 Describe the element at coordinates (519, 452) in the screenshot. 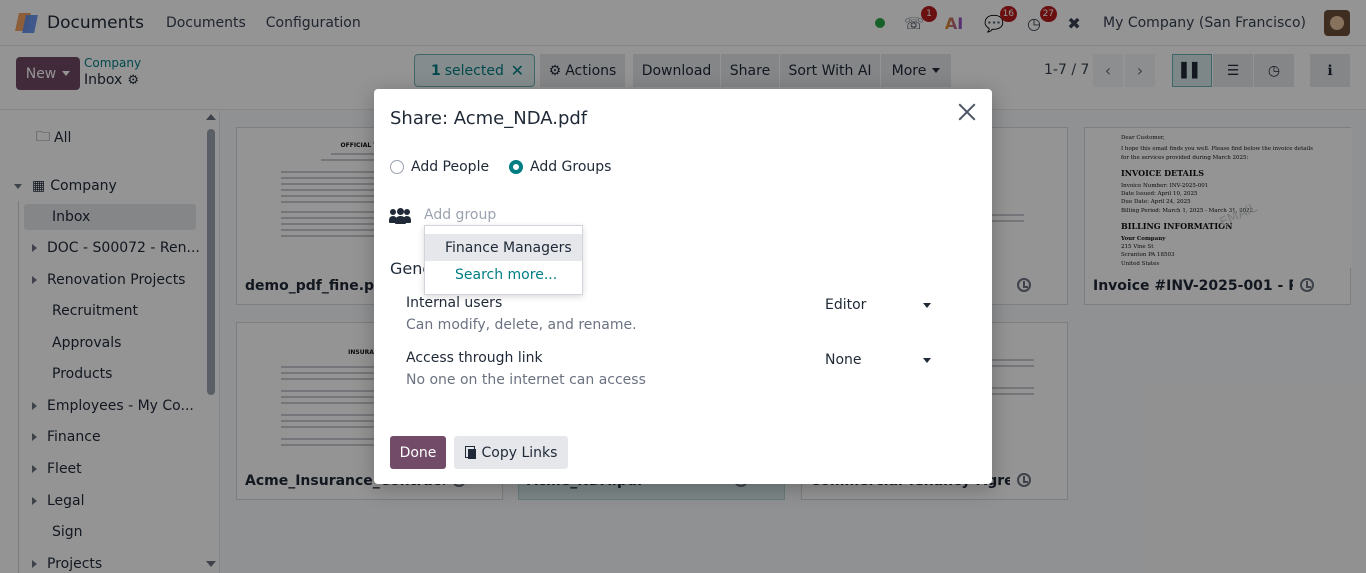

I see `copy-links-label: Copy Links` at that location.